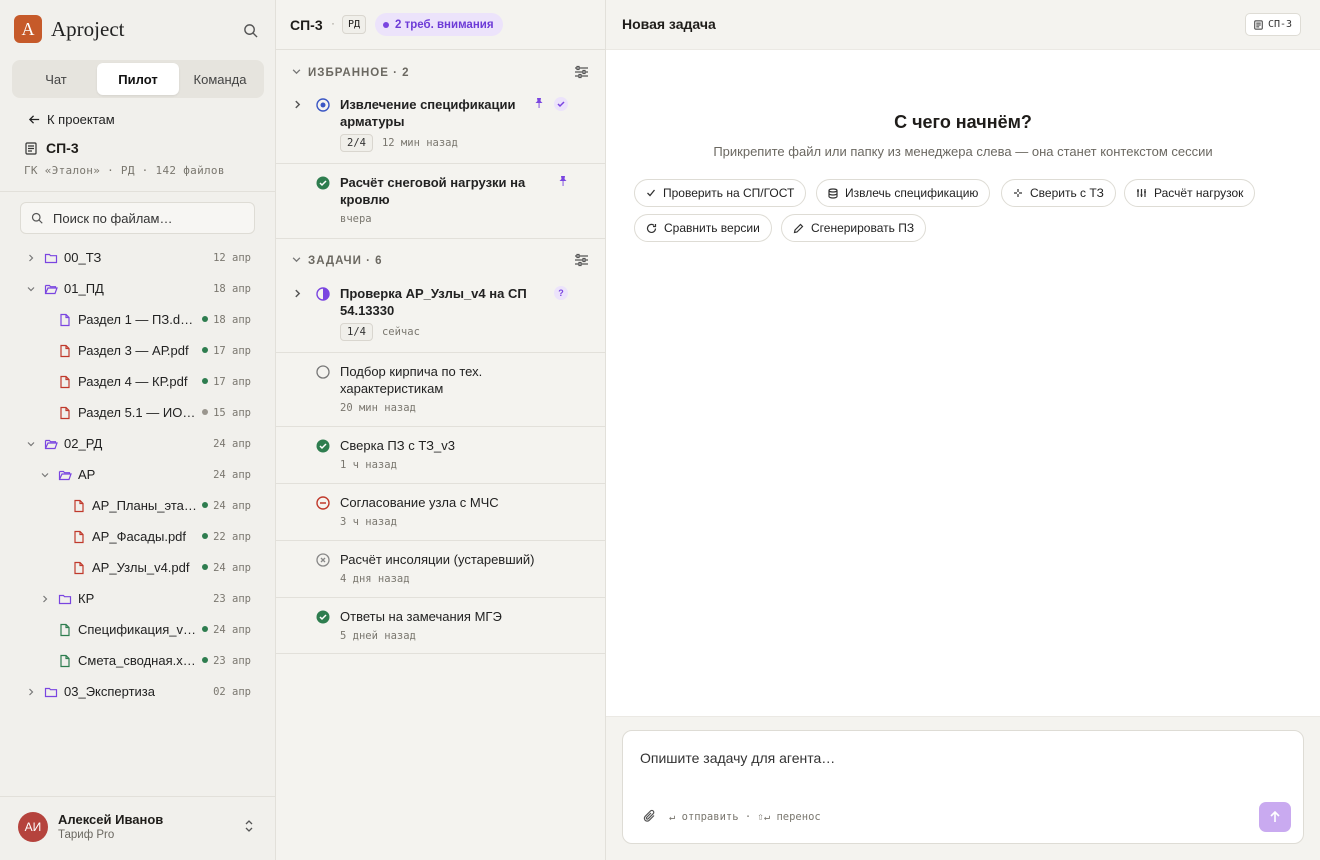  Describe the element at coordinates (729, 193) in the screenshot. I see `quick-action-label: Проверить на СП/ГОСТ` at that location.